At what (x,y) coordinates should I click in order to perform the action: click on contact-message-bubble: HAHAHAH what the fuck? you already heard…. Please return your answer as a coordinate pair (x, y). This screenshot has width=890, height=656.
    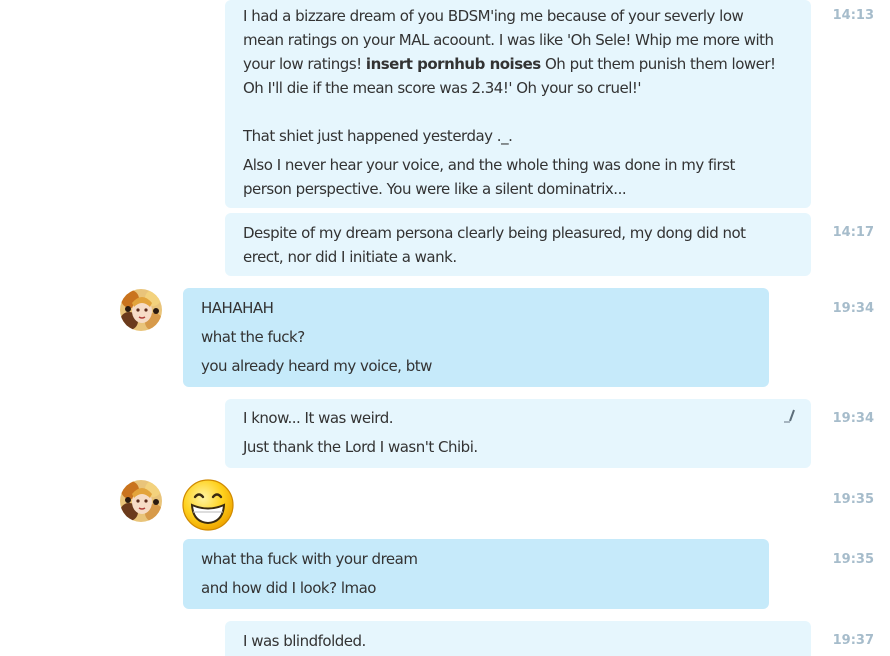
    Looking at the image, I should click on (476, 337).